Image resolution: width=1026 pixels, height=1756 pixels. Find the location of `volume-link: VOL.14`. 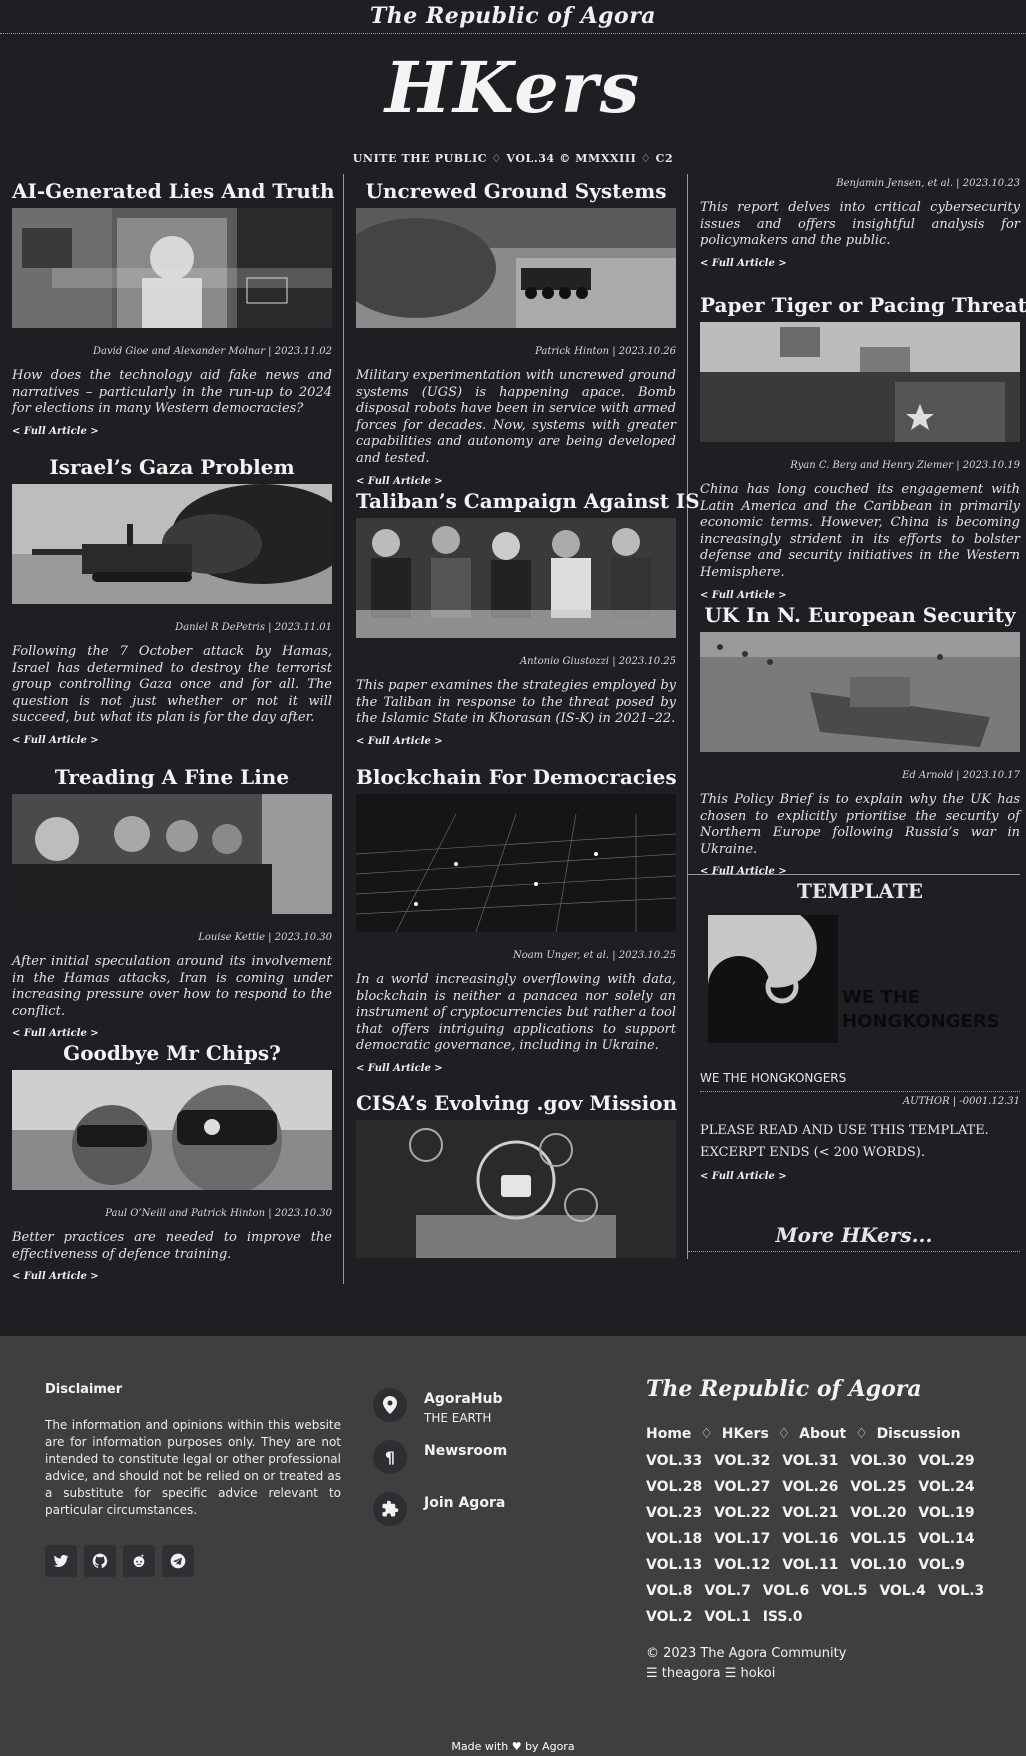

volume-link: VOL.14 is located at coordinates (946, 1539).